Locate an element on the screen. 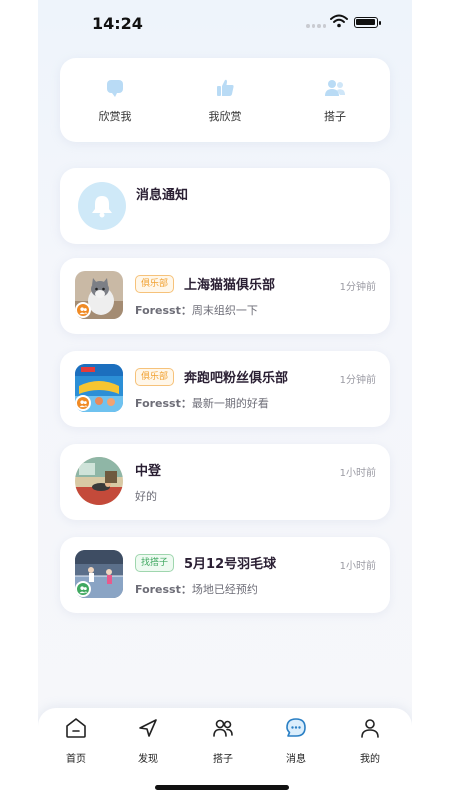 The image size is (450, 800). bell-icon is located at coordinates (102, 207).